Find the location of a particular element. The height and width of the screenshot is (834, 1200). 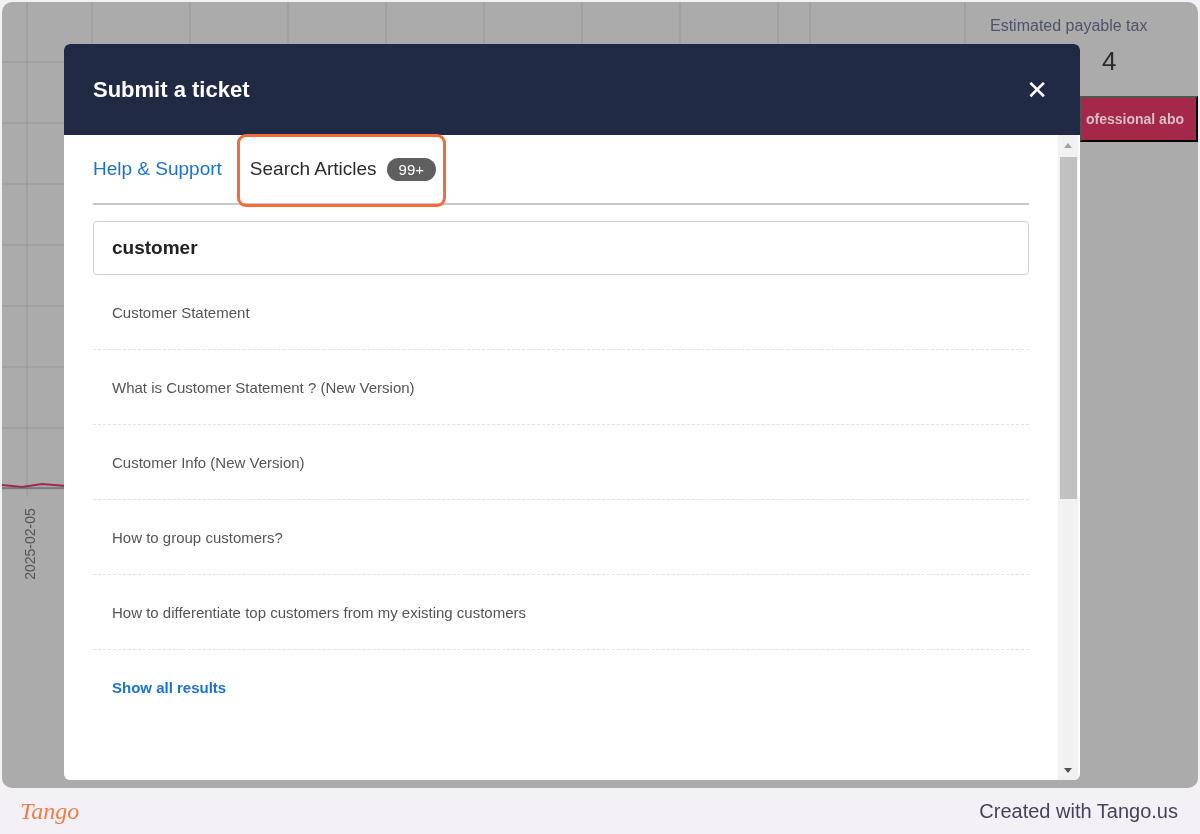

article-link: How to group customers? is located at coordinates (197, 537).